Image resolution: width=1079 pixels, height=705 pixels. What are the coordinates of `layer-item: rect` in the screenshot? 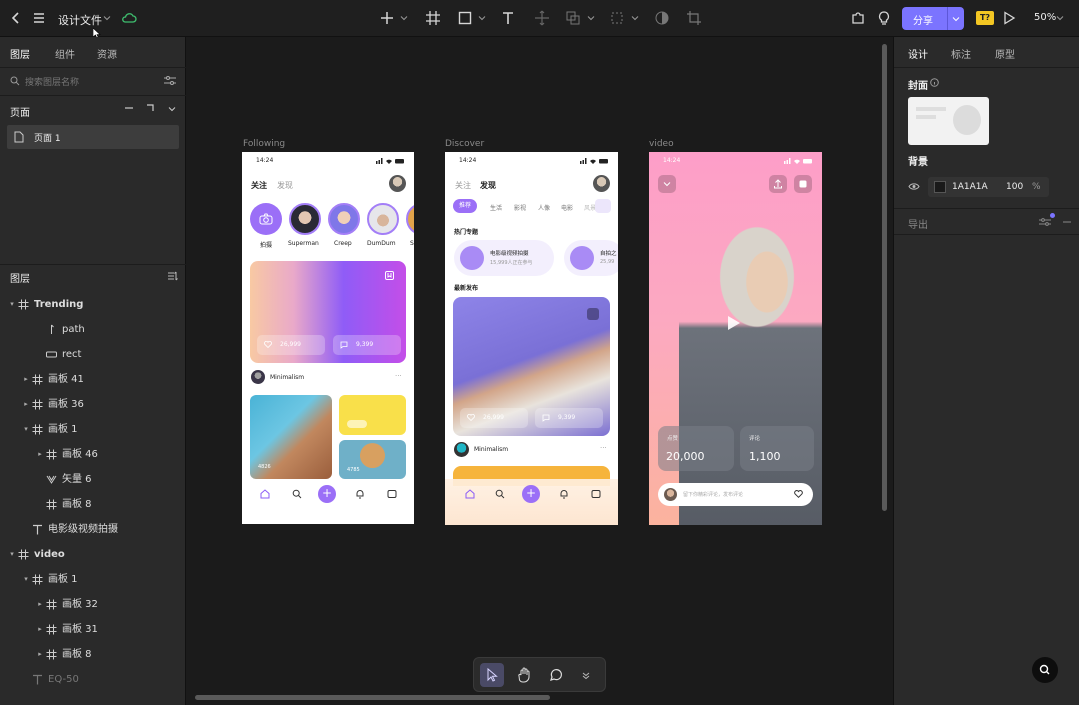 It's located at (93, 354).